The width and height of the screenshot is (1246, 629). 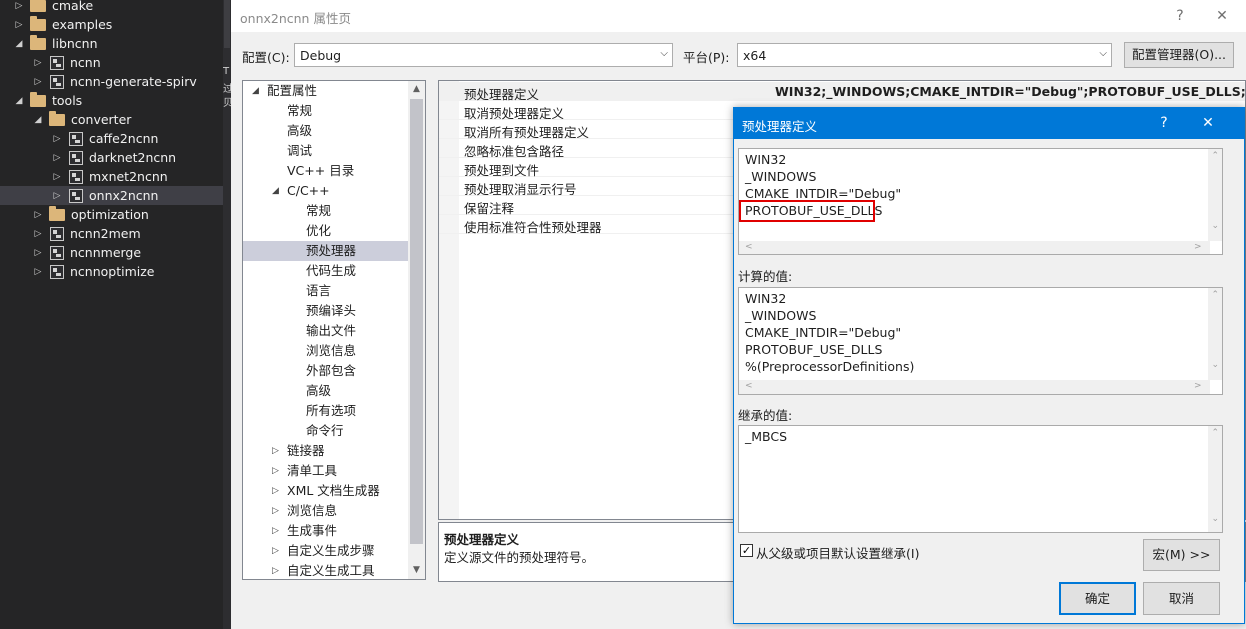 What do you see at coordinates (111, 7) in the screenshot?
I see `tree-item: ▷ cmake` at bounding box center [111, 7].